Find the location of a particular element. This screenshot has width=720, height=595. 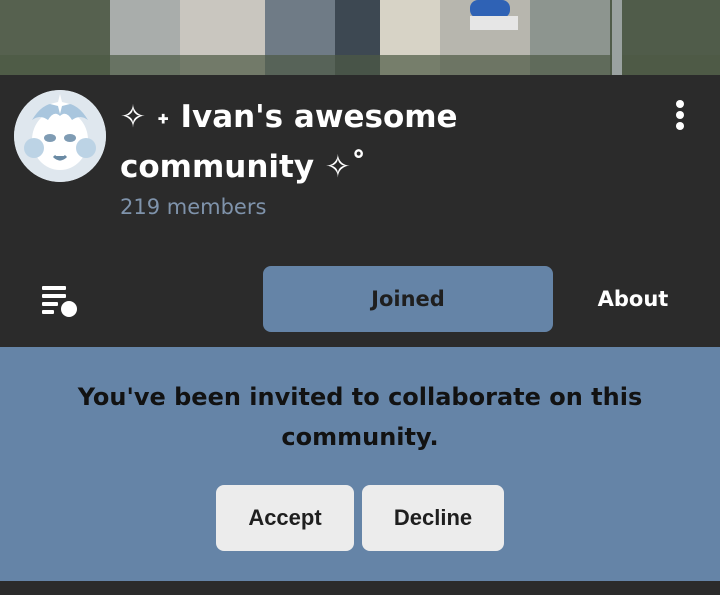

content-divider is located at coordinates (360, 588).